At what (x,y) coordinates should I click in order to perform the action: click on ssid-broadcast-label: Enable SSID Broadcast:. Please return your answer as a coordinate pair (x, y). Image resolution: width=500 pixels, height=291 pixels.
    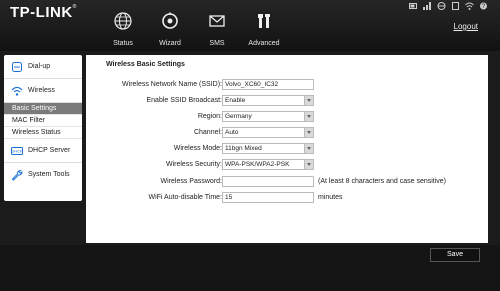
    Looking at the image, I should click on (184, 100).